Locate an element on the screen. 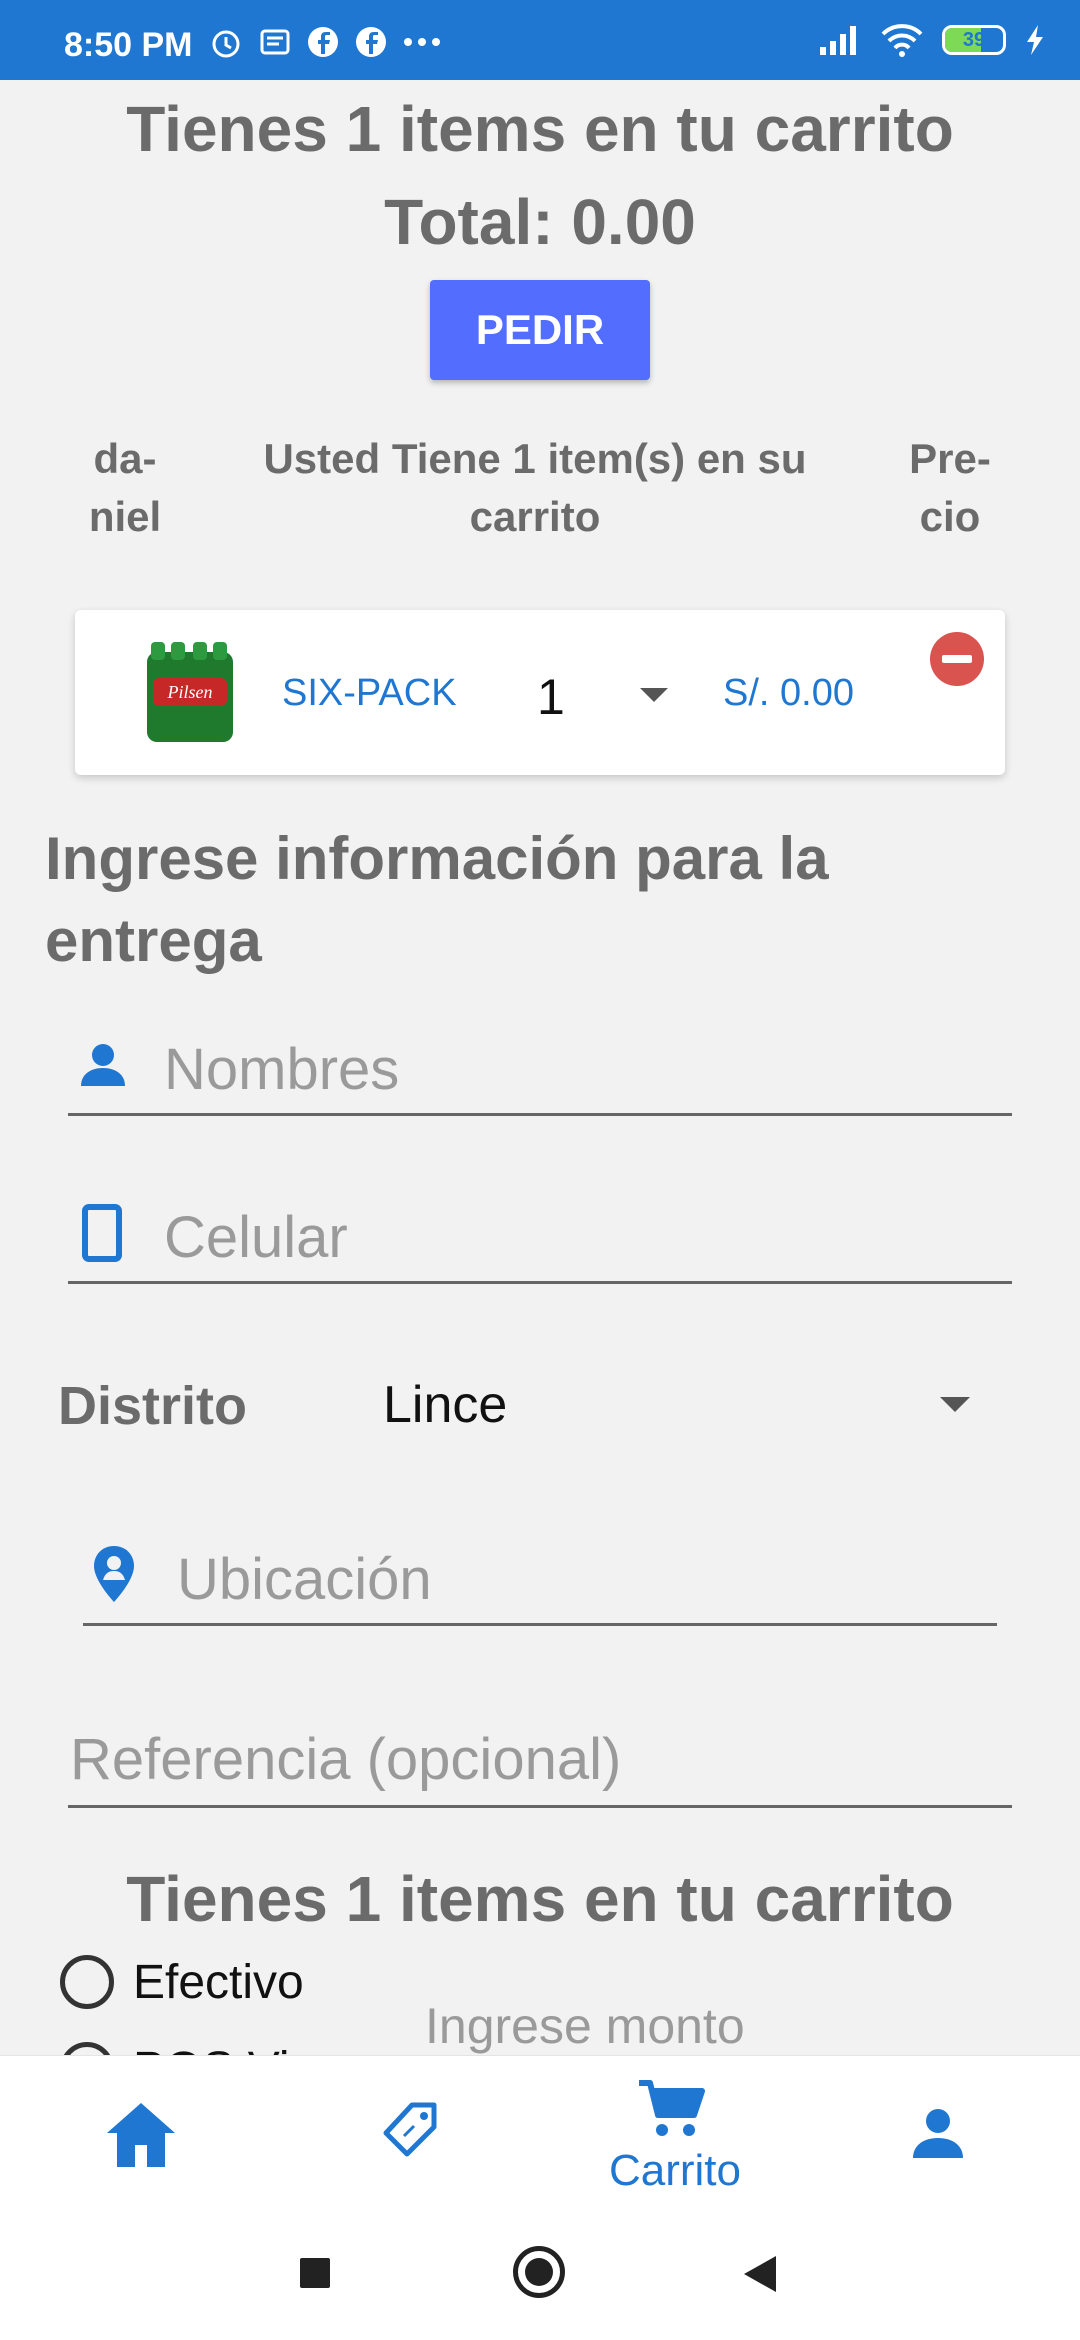  nav-home is located at coordinates (145, 2133).